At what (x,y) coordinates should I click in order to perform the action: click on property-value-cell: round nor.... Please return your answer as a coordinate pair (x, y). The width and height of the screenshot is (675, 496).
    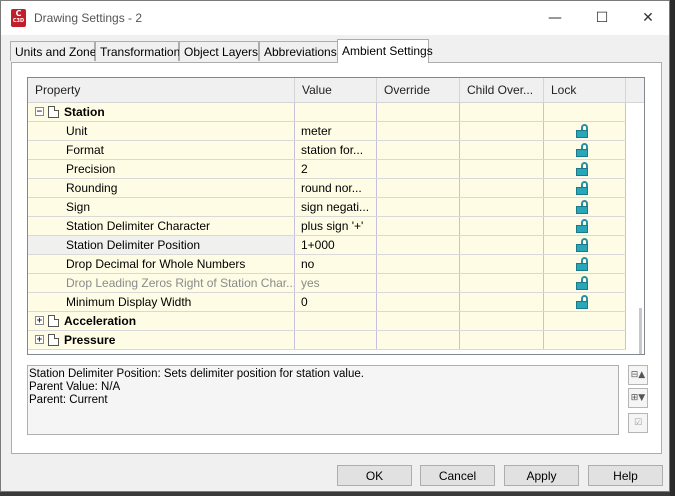
    Looking at the image, I should click on (336, 188).